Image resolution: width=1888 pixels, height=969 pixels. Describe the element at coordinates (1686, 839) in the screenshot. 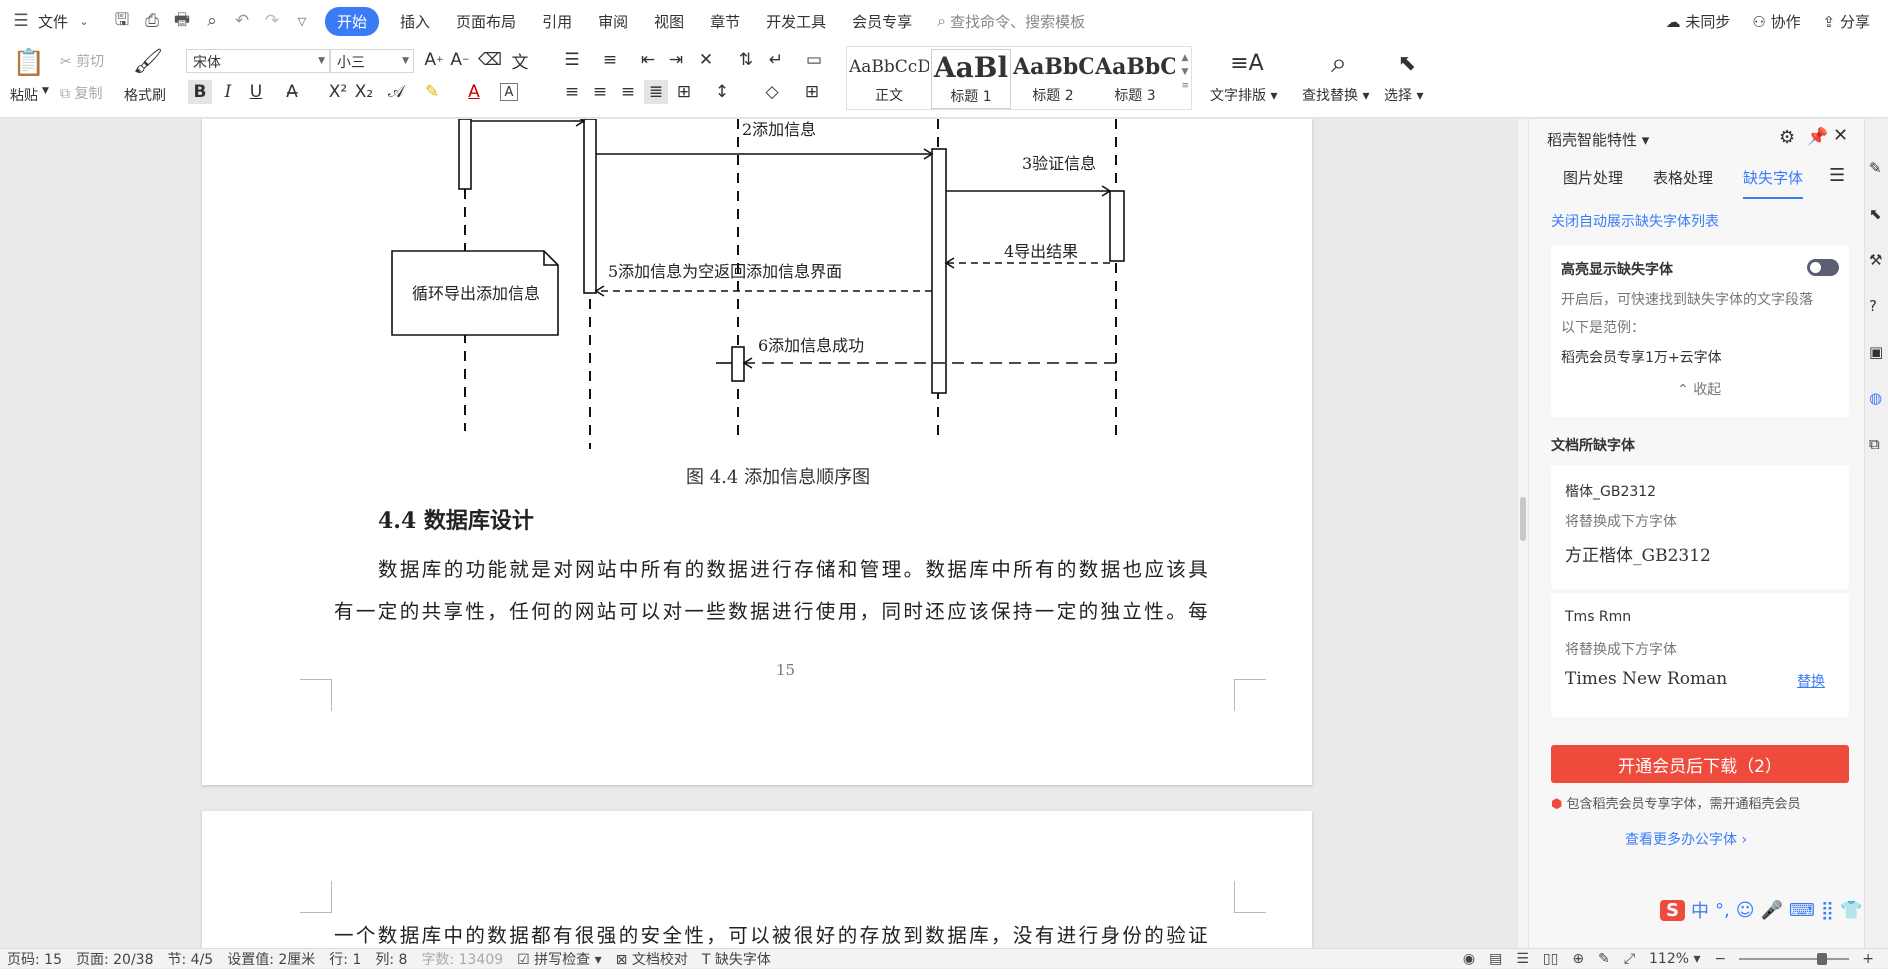

I see `more-fonts-link: 查看更多办公字体 ›` at that location.